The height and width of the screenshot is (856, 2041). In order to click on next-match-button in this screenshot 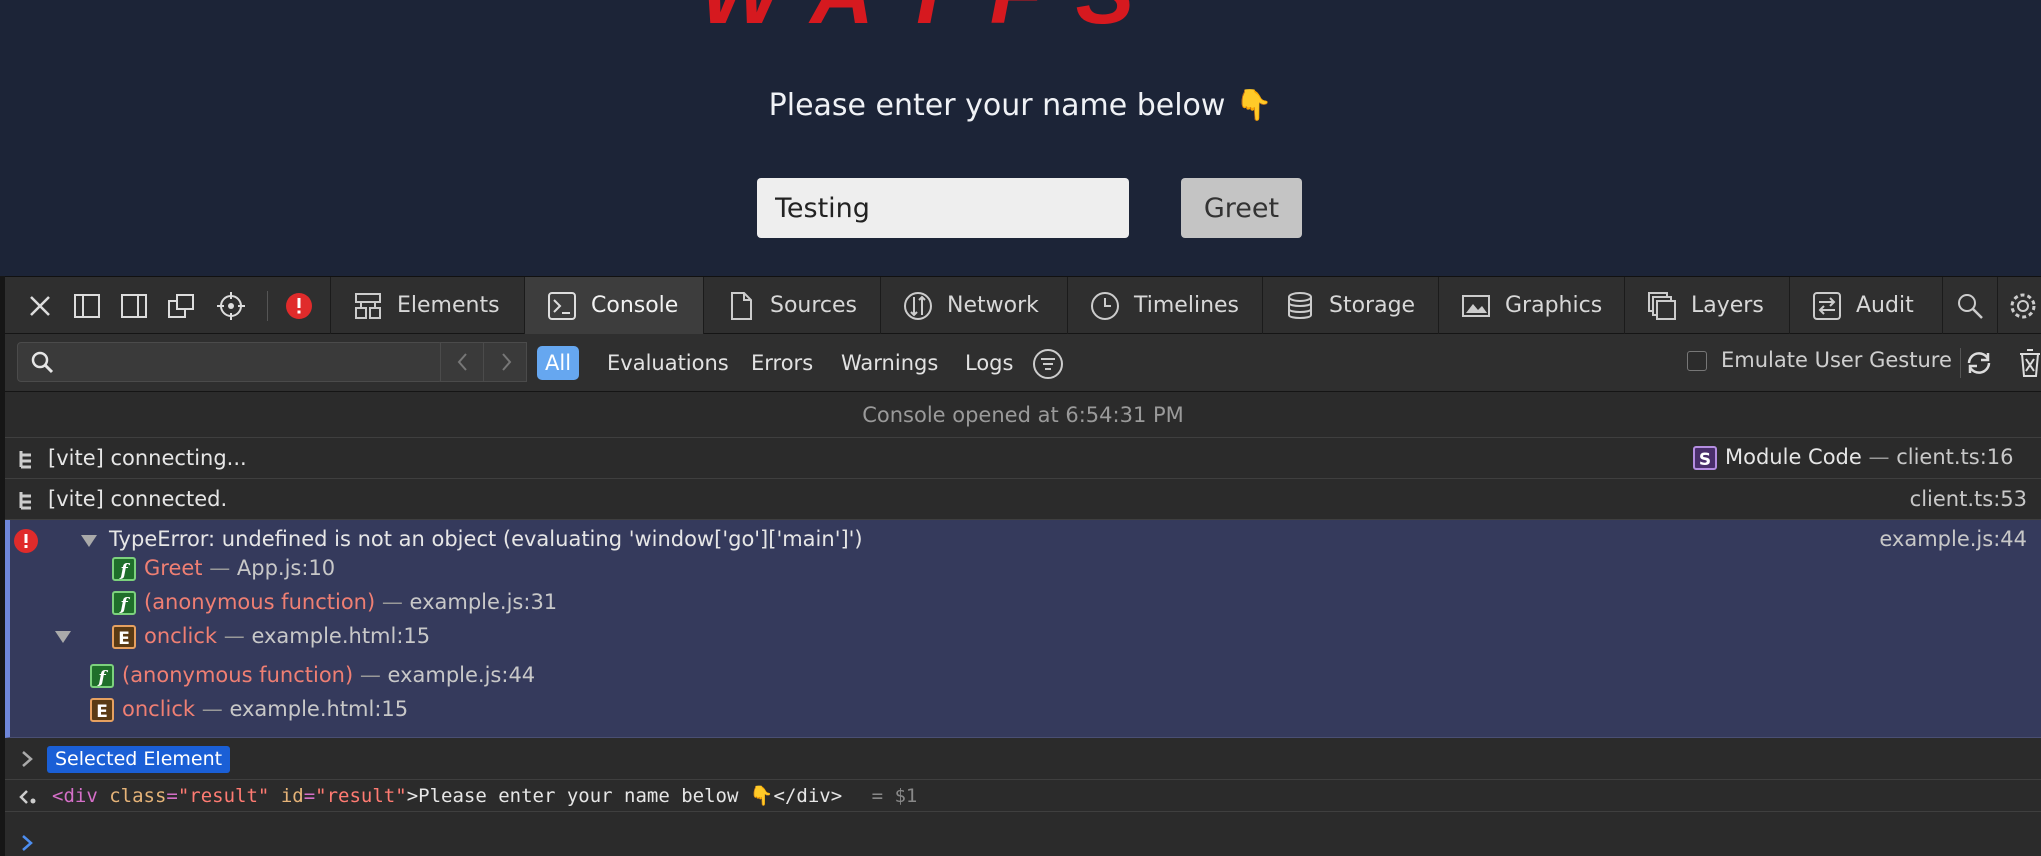, I will do `click(505, 362)`.